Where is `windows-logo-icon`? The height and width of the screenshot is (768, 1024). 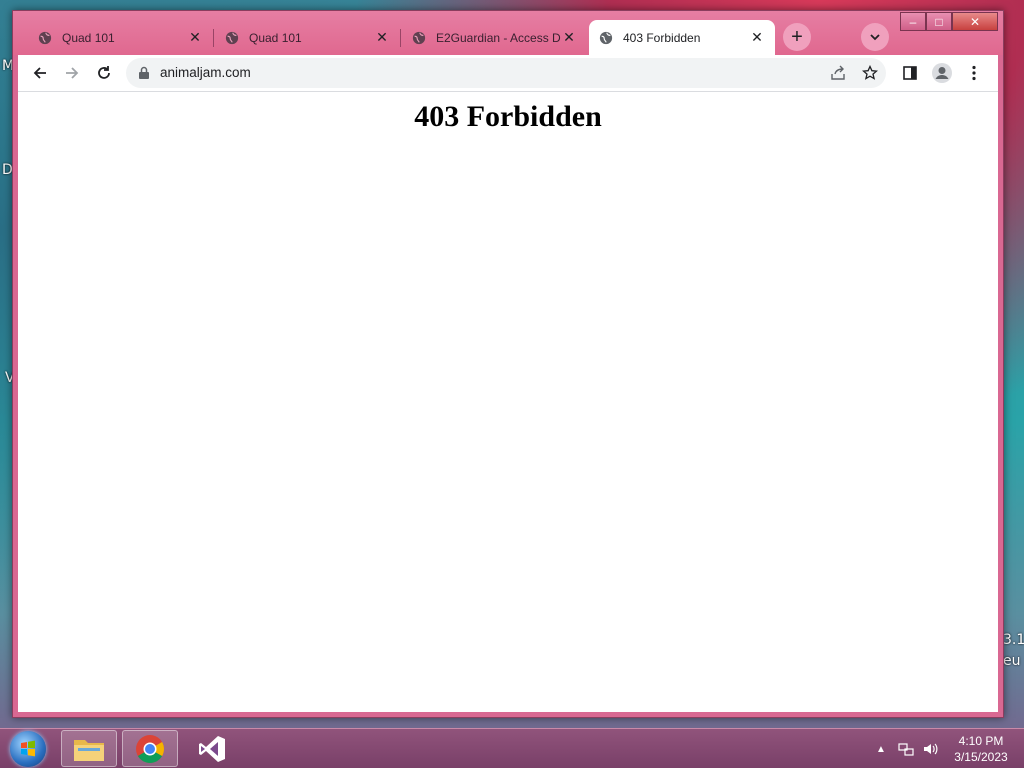
windows-logo-icon is located at coordinates (28, 748).